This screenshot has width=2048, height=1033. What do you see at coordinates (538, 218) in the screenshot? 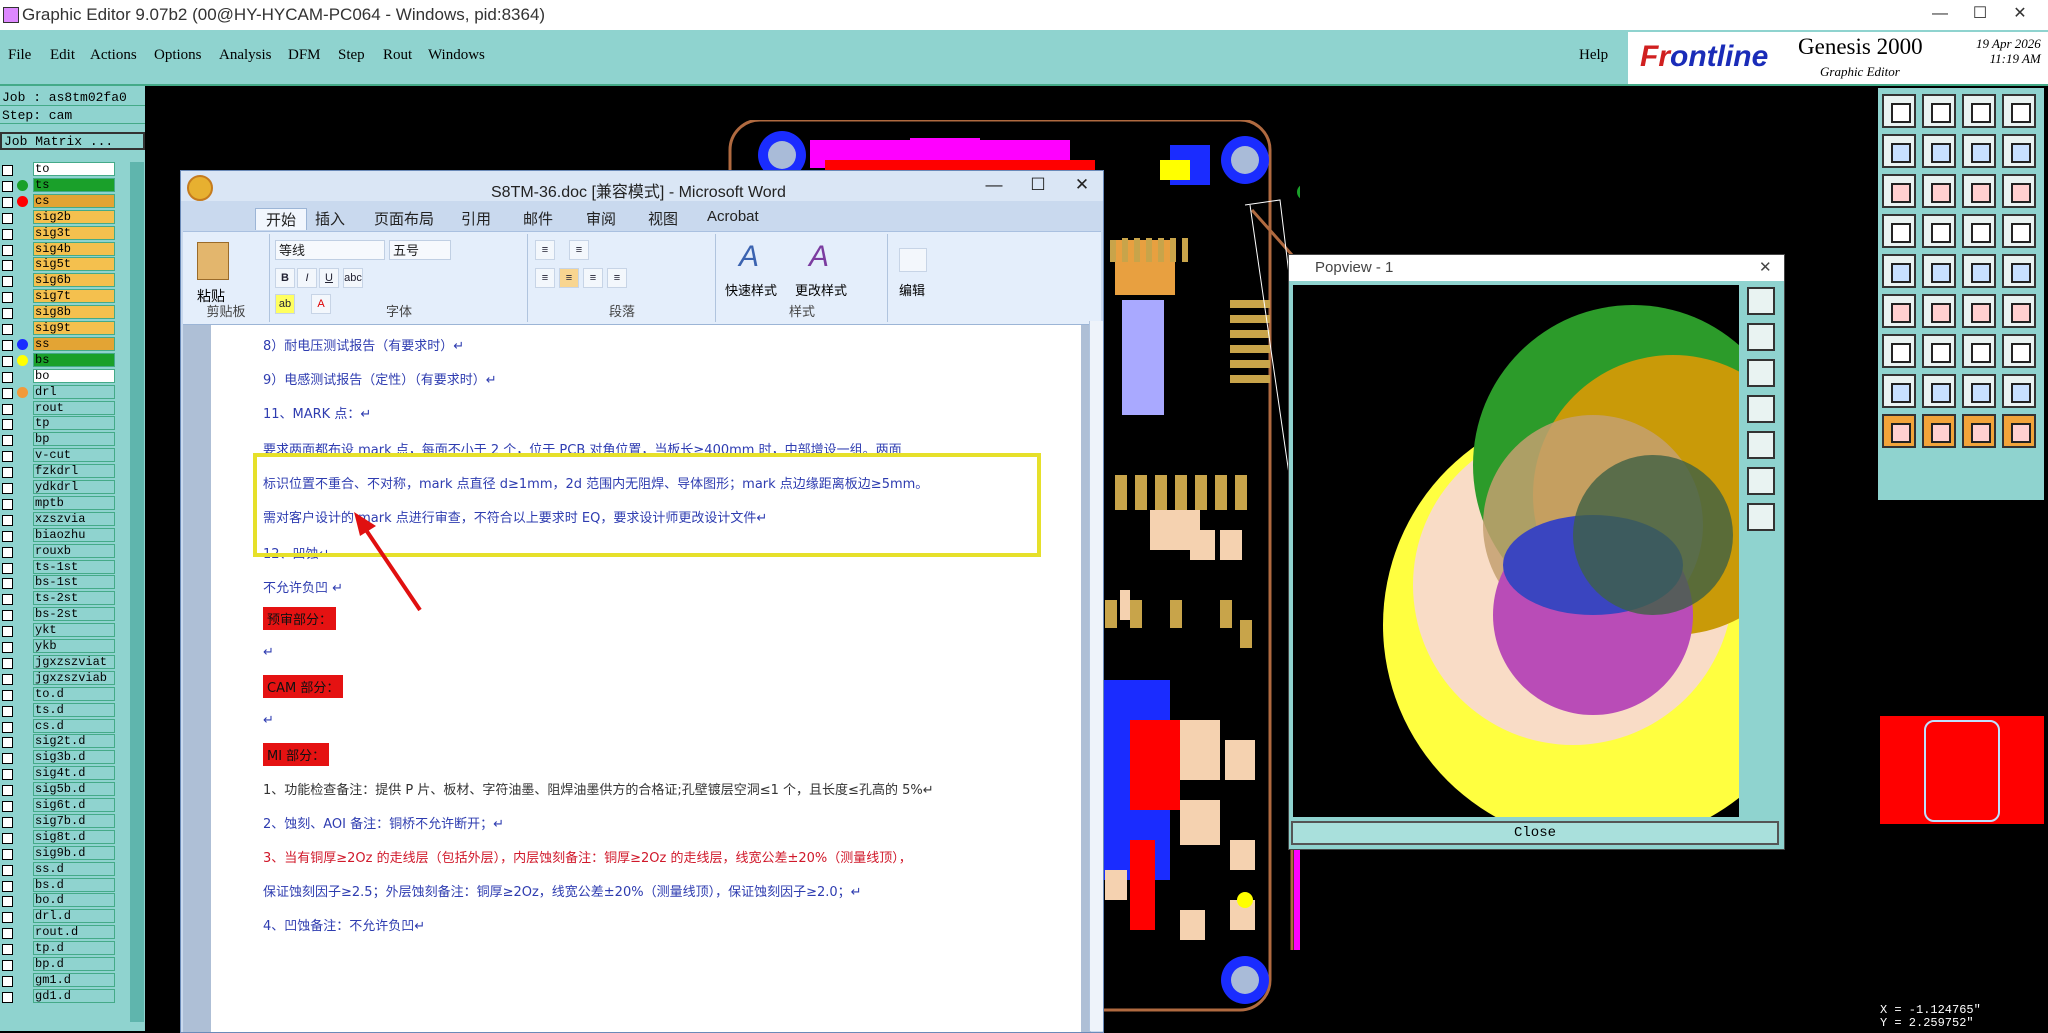
I see `tab-mailings: 邮件` at bounding box center [538, 218].